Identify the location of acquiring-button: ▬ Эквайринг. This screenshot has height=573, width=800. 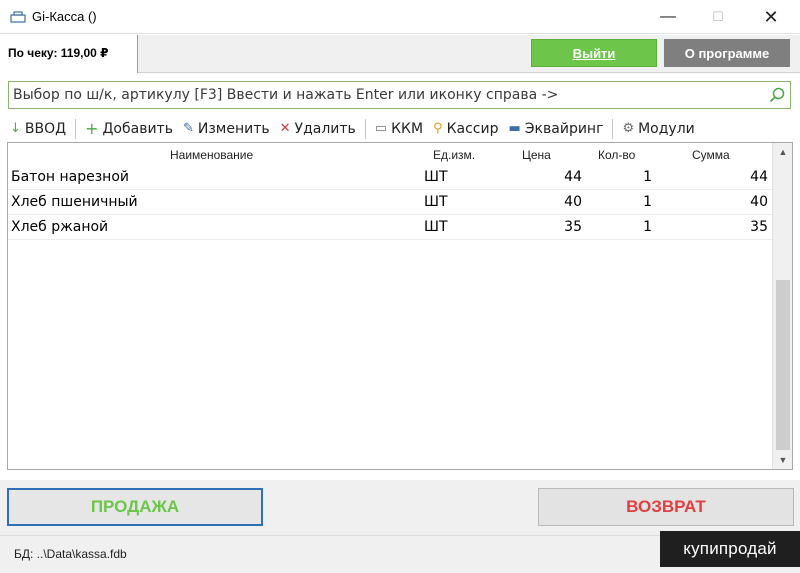
(555, 128).